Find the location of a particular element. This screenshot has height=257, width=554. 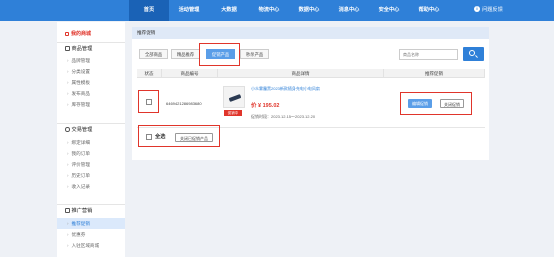

sidebar-group-label: 交易管理 is located at coordinates (82, 130).